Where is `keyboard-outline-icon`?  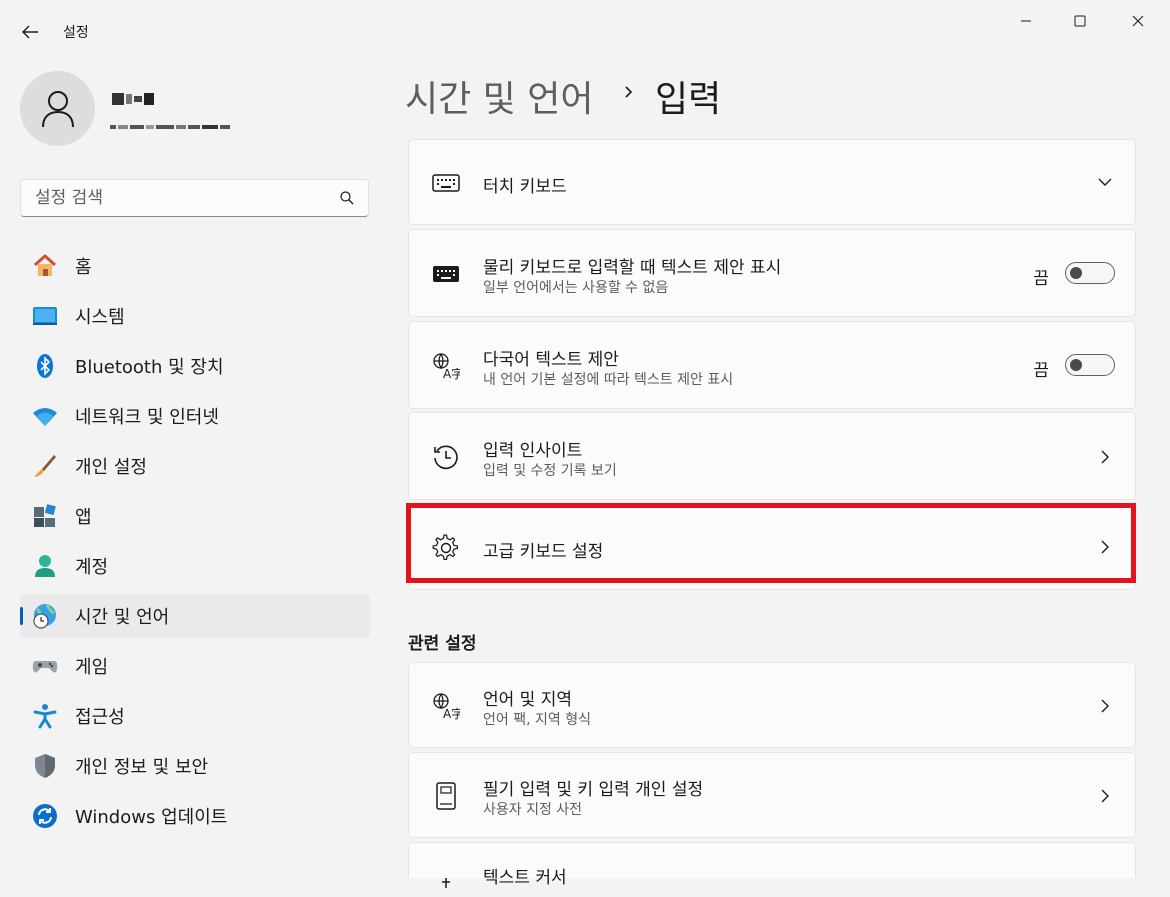 keyboard-outline-icon is located at coordinates (446, 183).